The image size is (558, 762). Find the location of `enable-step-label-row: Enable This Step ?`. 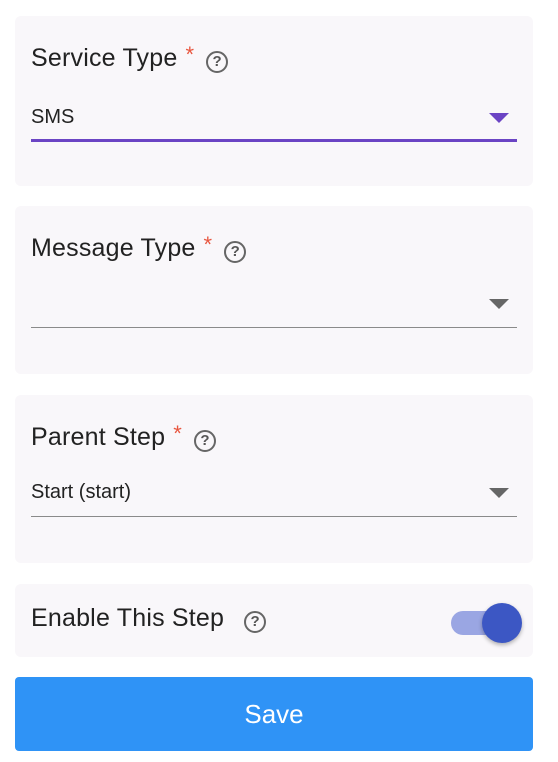

enable-step-label-row: Enable This Step ? is located at coordinates (149, 618).